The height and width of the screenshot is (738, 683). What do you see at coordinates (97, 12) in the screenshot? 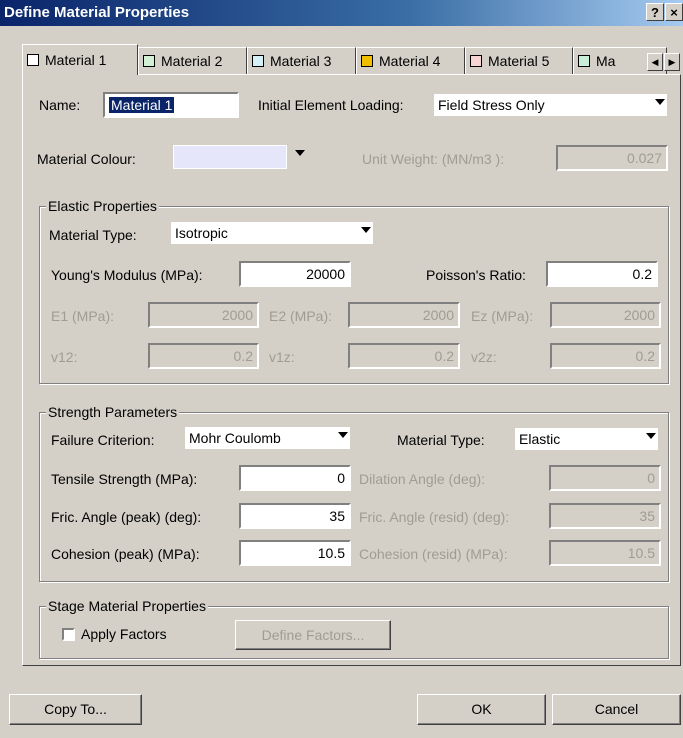
I see `window-title: Define Material Properties` at bounding box center [97, 12].